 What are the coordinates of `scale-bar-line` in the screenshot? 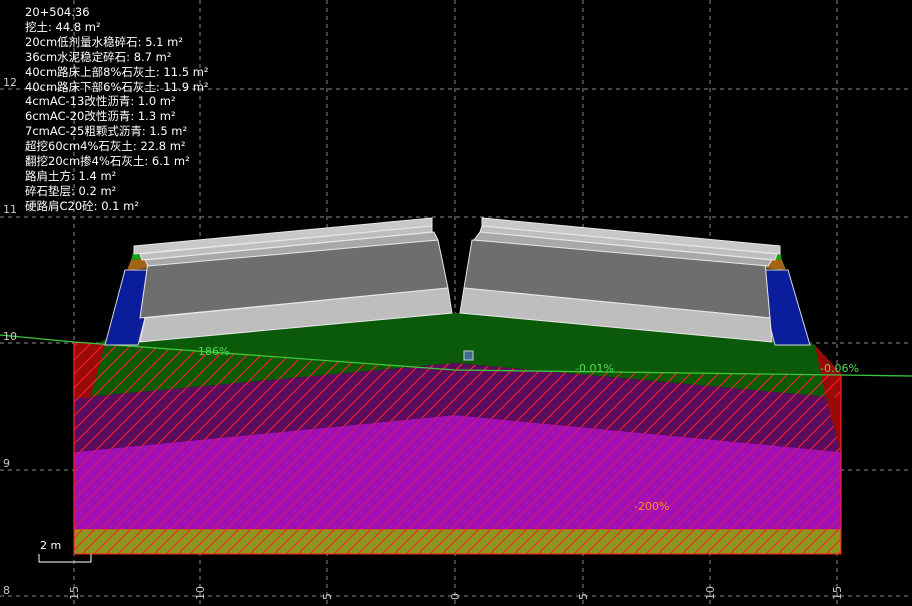 It's located at (65, 558).